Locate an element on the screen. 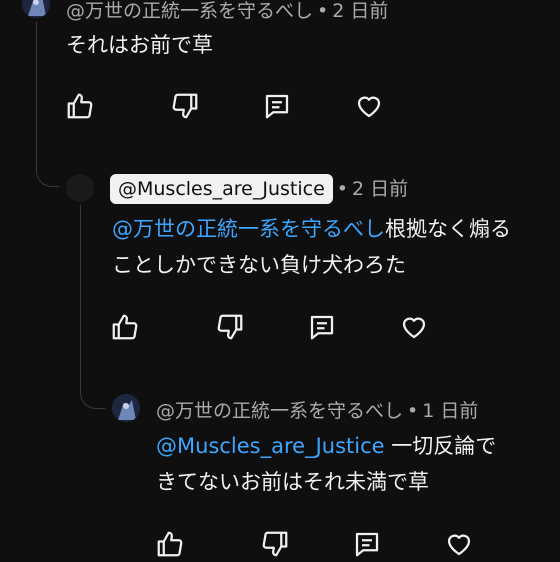 This screenshot has height=562, width=560. author-name-chip: @Muscles_are_Justice is located at coordinates (221, 189).